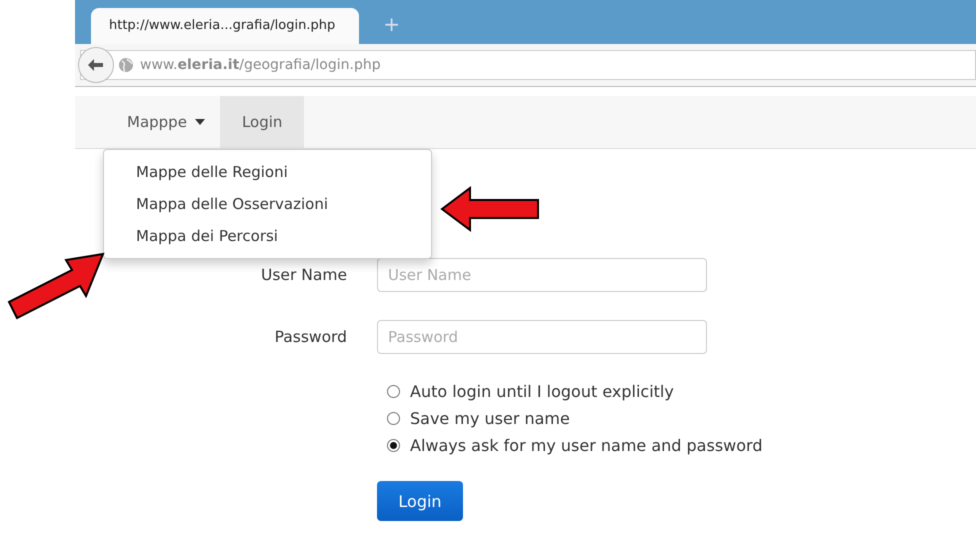  Describe the element at coordinates (304, 275) in the screenshot. I see `field-label: User Name` at that location.